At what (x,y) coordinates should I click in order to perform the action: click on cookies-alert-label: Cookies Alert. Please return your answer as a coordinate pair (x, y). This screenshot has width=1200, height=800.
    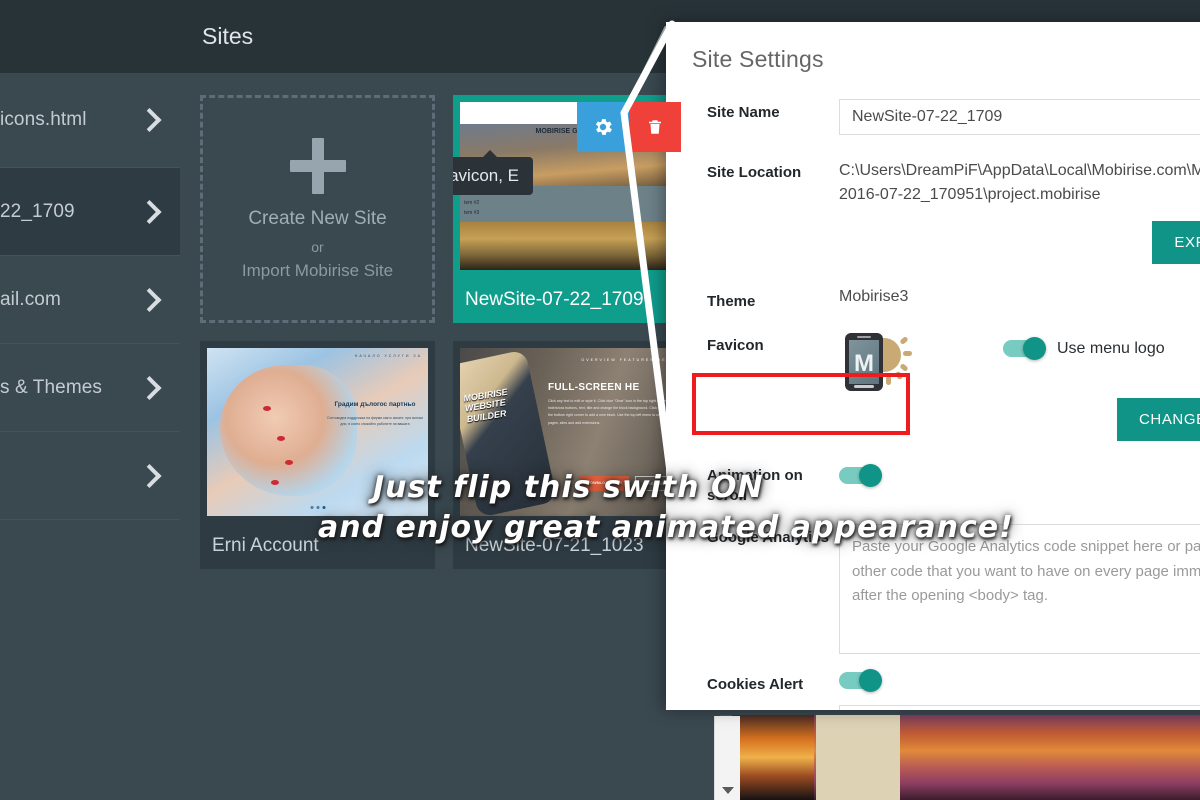
    Looking at the image, I should click on (755, 685).